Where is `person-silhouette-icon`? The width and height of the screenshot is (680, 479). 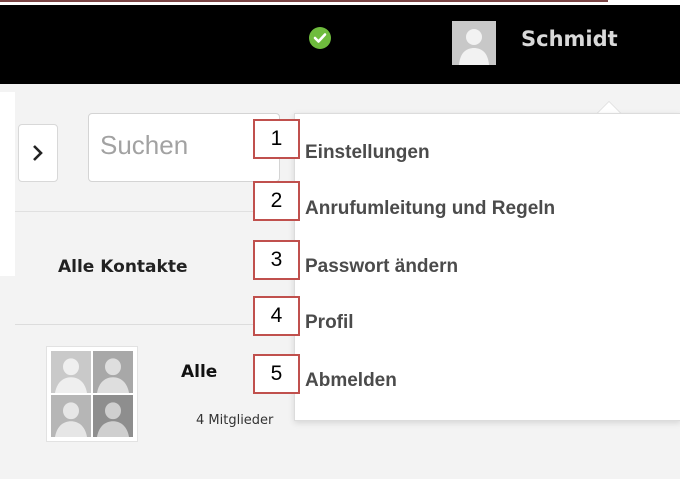 person-silhouette-icon is located at coordinates (474, 43).